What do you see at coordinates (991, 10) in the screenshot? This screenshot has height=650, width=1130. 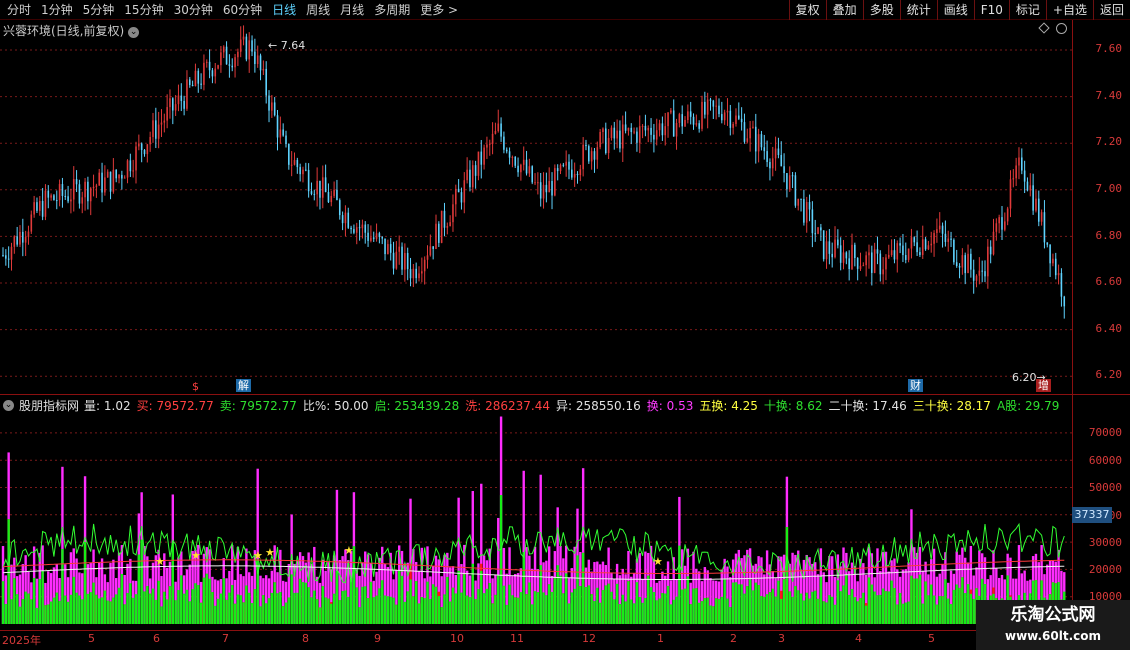 I see `f10-button: F10` at bounding box center [991, 10].